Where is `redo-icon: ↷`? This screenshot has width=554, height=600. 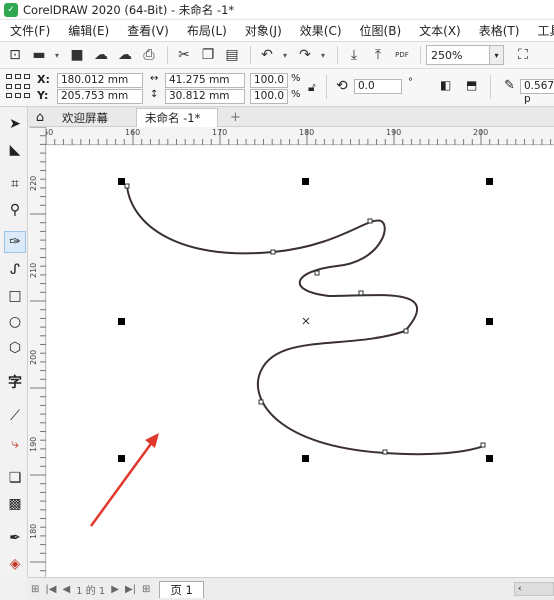 redo-icon: ↷ is located at coordinates (305, 55).